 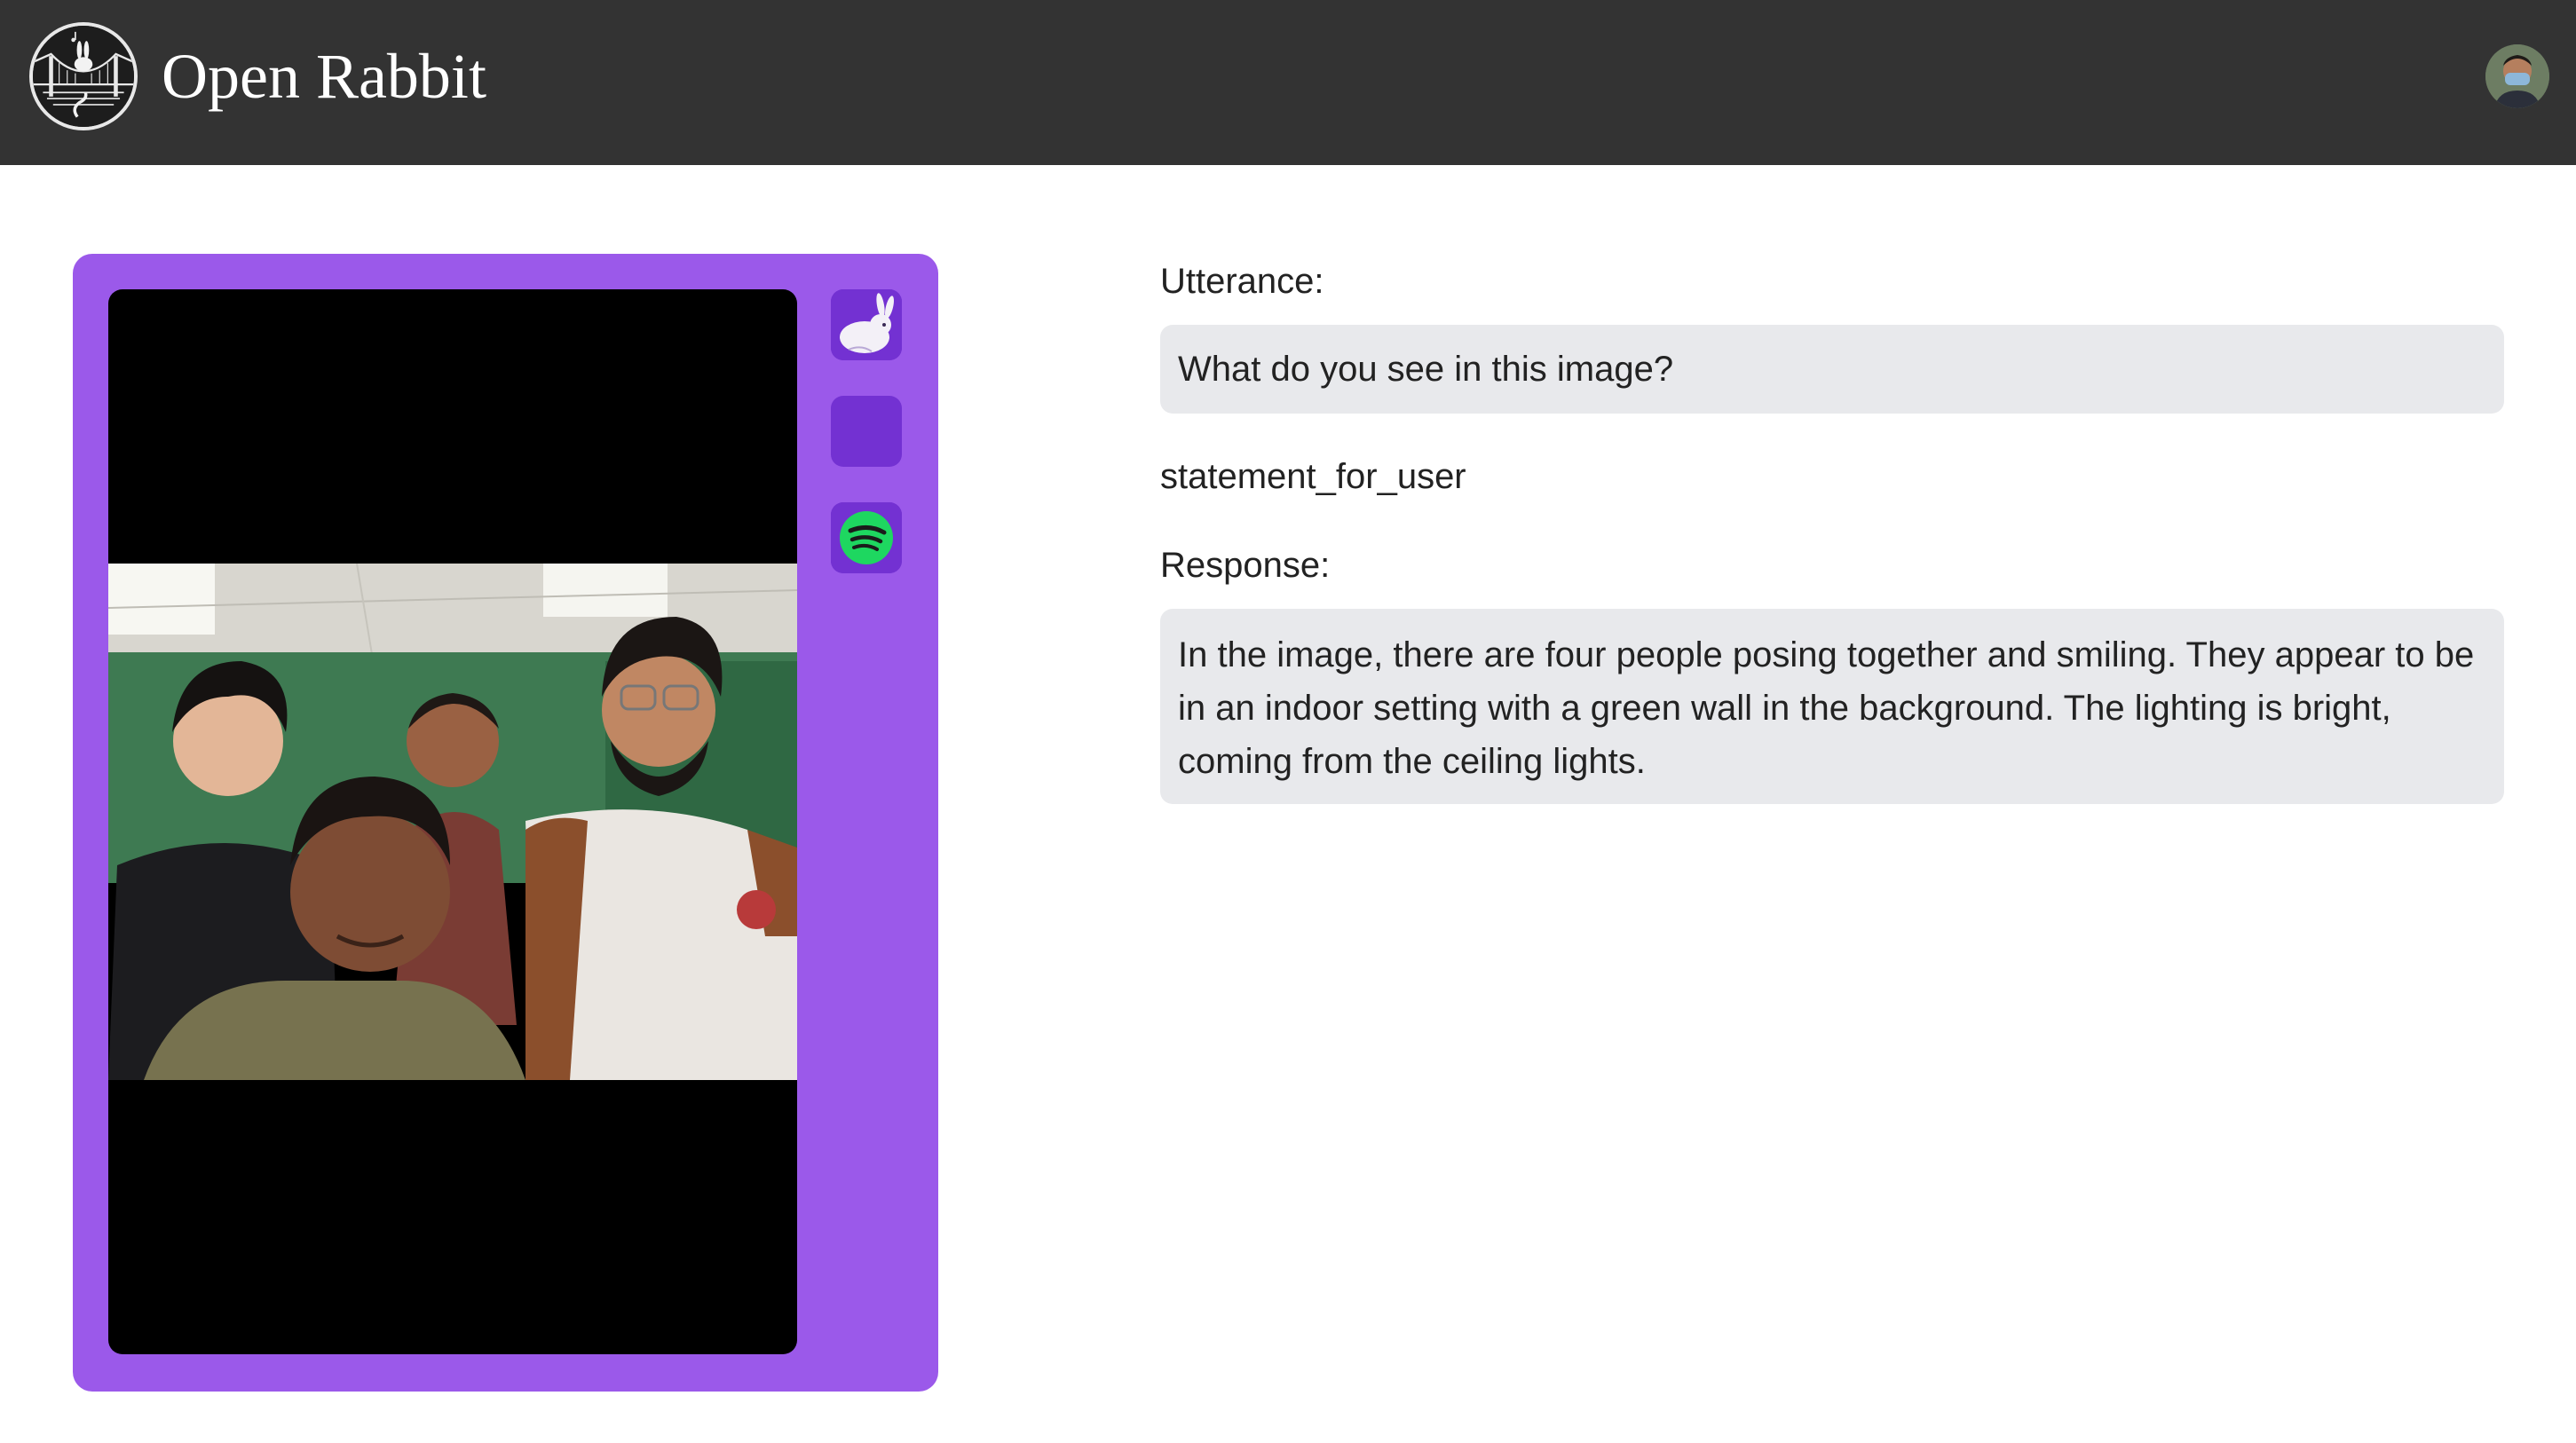 I want to click on top-bar: Open Rabbit, so click(x=1288, y=82).